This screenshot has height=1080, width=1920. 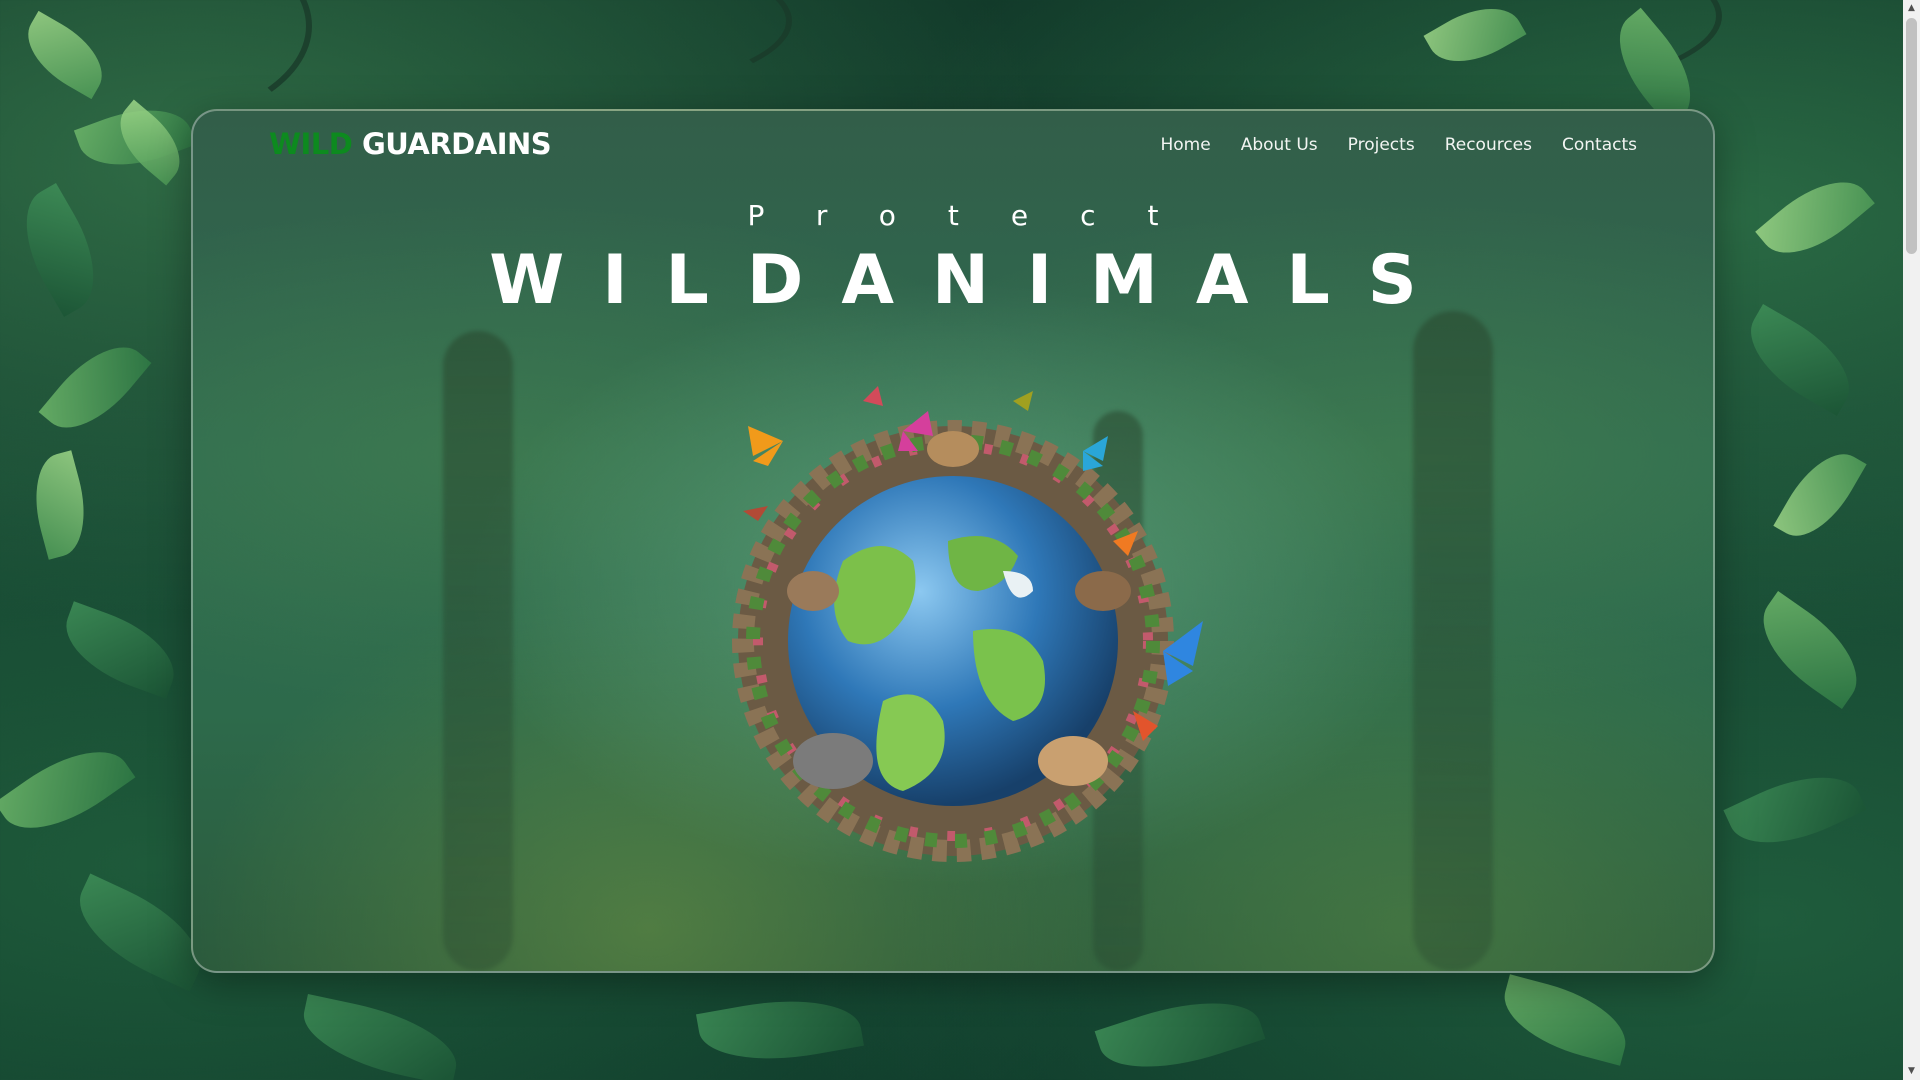 I want to click on hero-kicker: Protect, so click(x=979, y=215).